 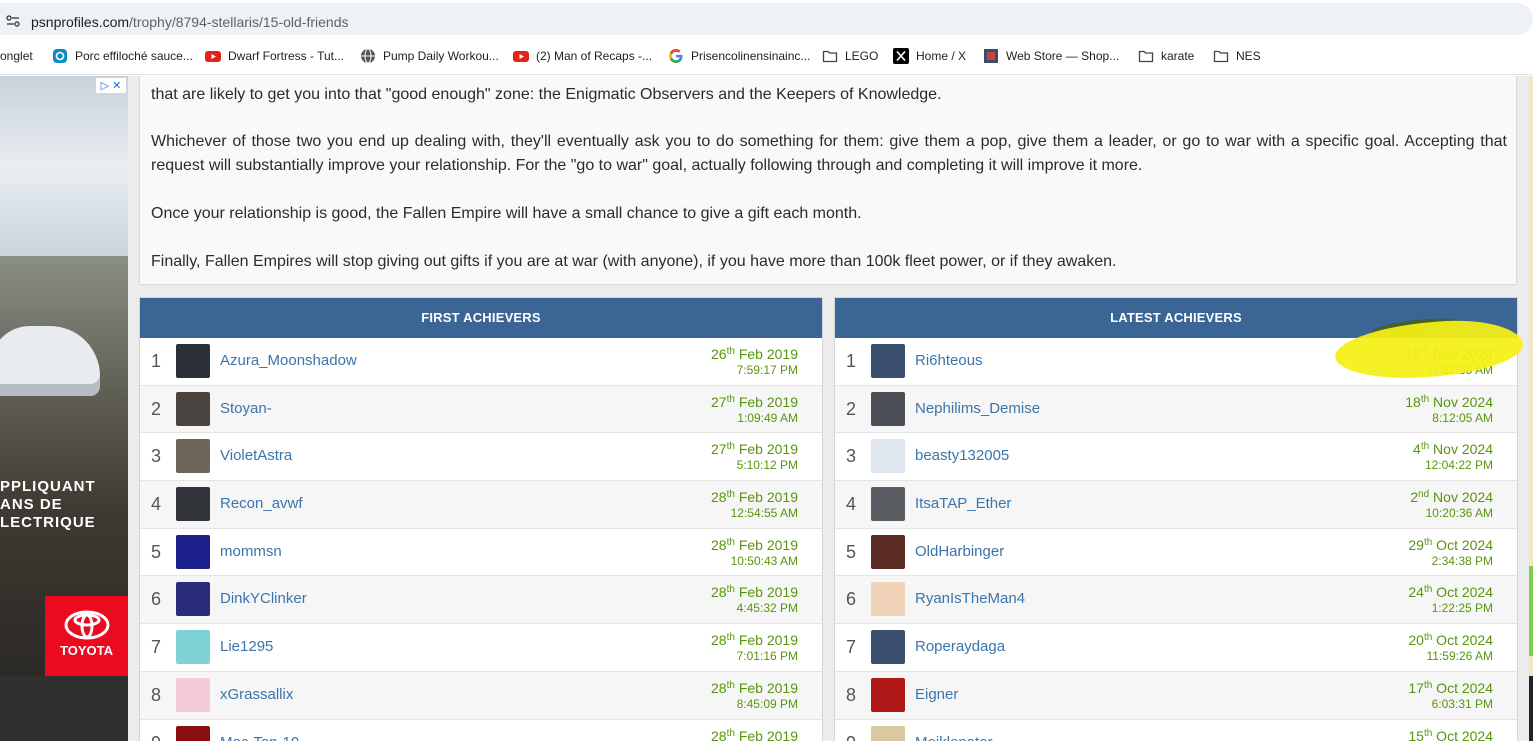 What do you see at coordinates (936, 694) in the screenshot?
I see `username-link: Eigner` at bounding box center [936, 694].